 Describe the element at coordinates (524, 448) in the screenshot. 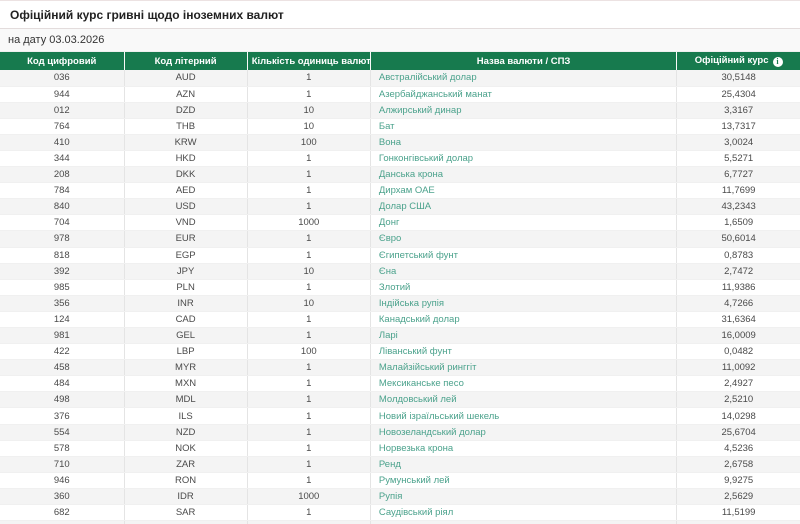

I see `cell-name: Норвезька крона` at that location.